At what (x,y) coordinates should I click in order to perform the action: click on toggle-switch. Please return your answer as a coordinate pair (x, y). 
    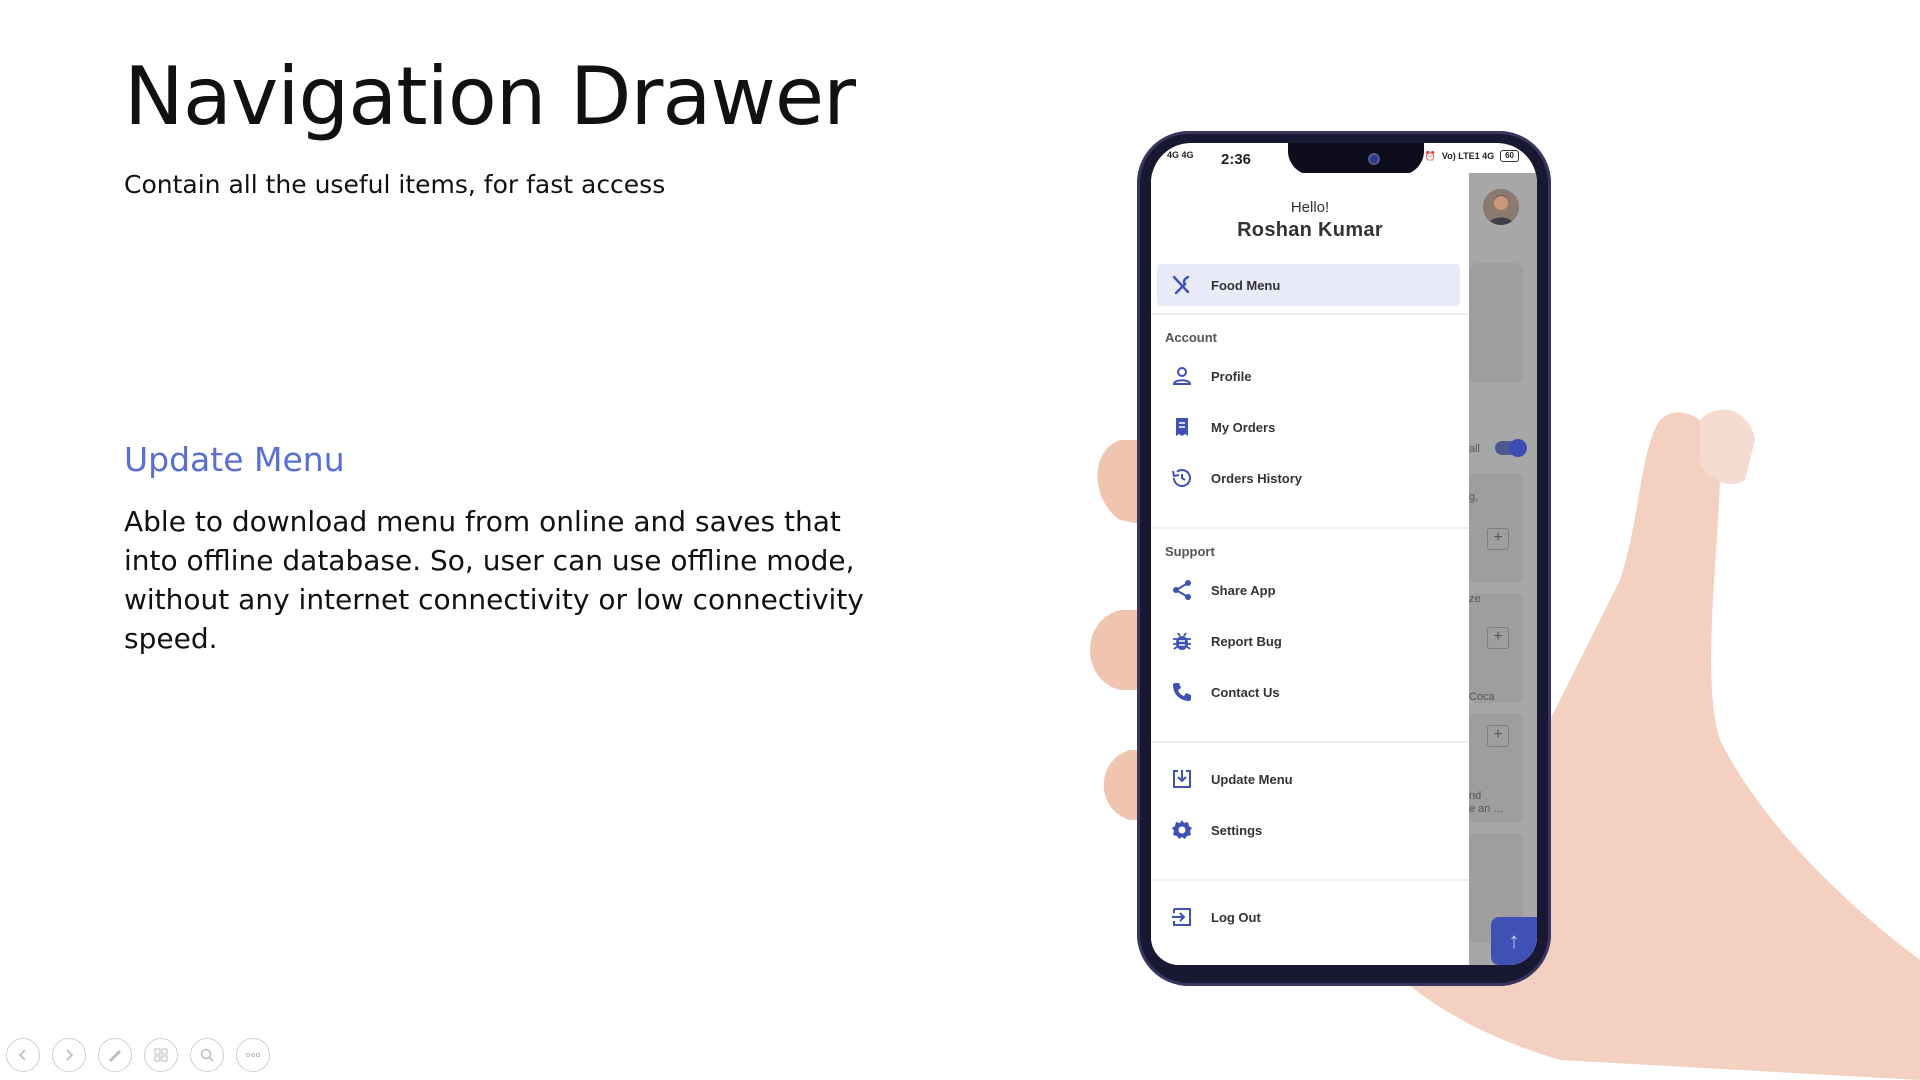
    Looking at the image, I should click on (1511, 448).